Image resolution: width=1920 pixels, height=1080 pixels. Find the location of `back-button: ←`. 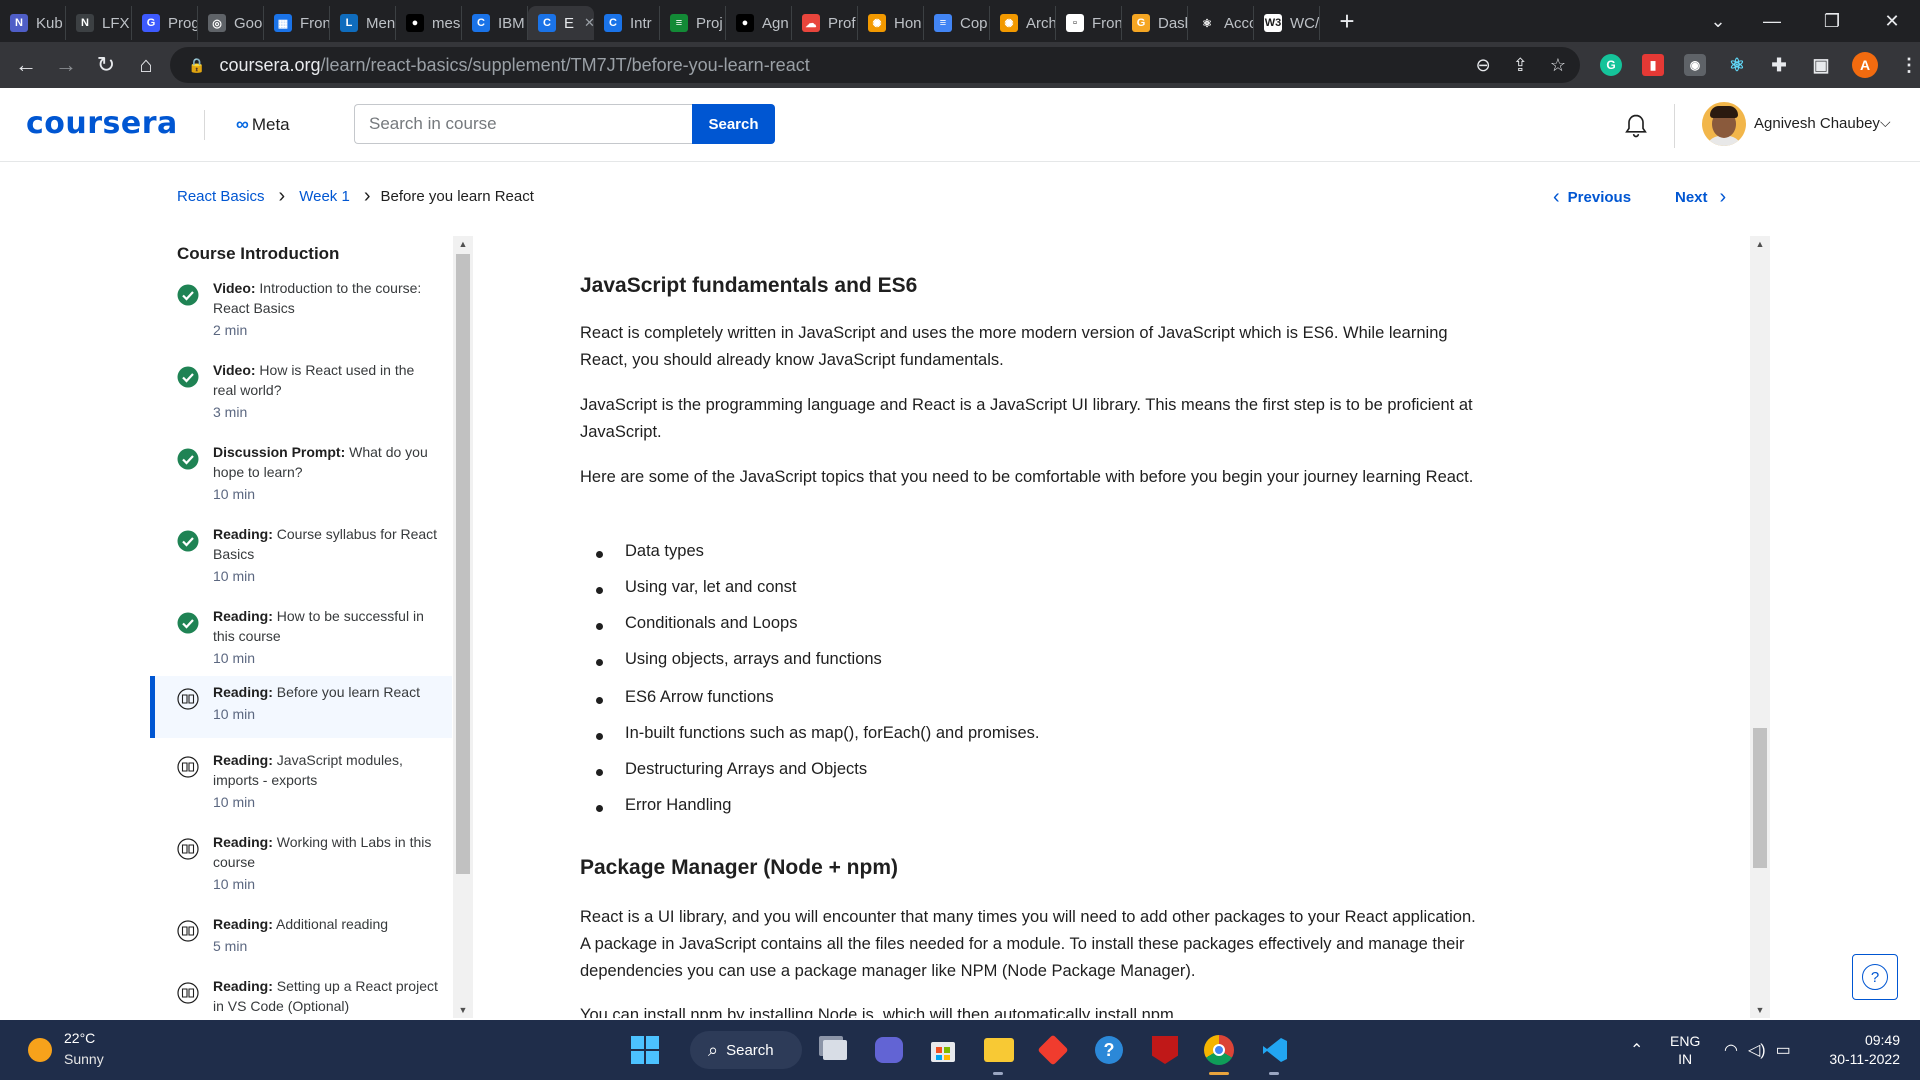

back-button: ← is located at coordinates (26, 65).